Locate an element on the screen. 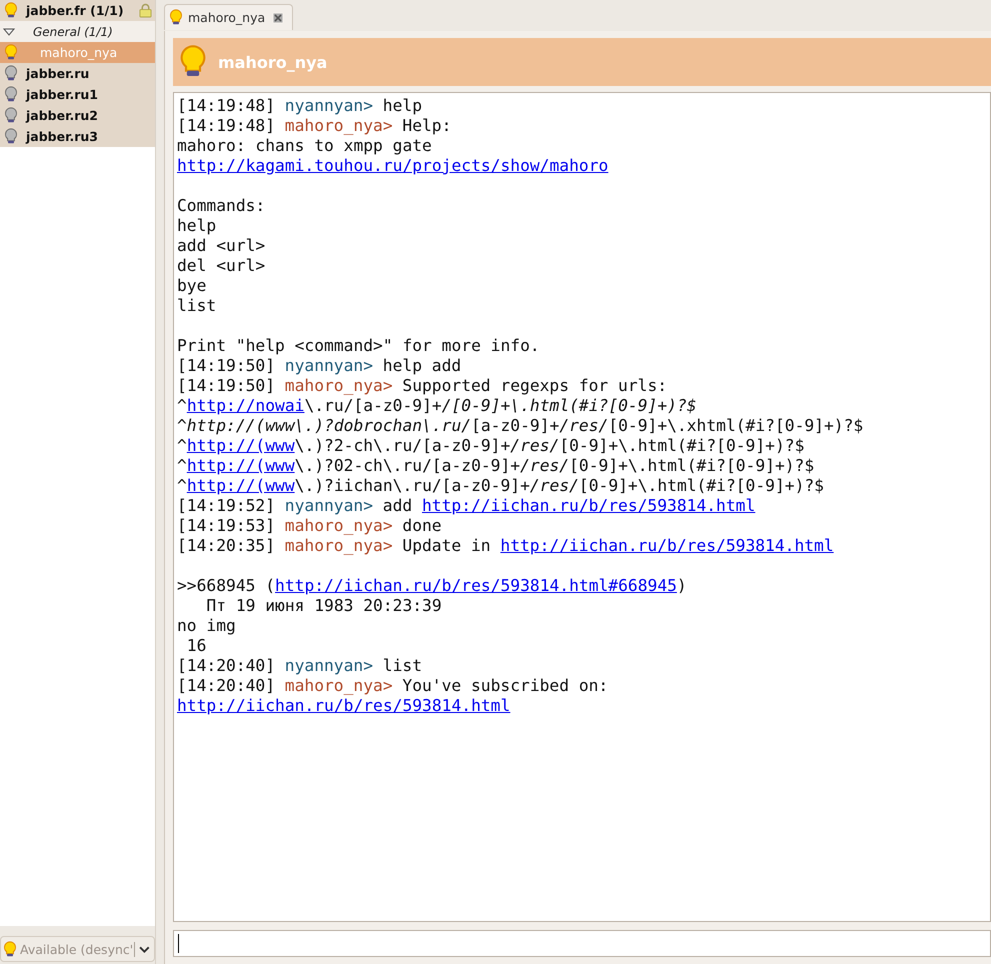 The image size is (991, 964). message-text: done is located at coordinates (422, 525).